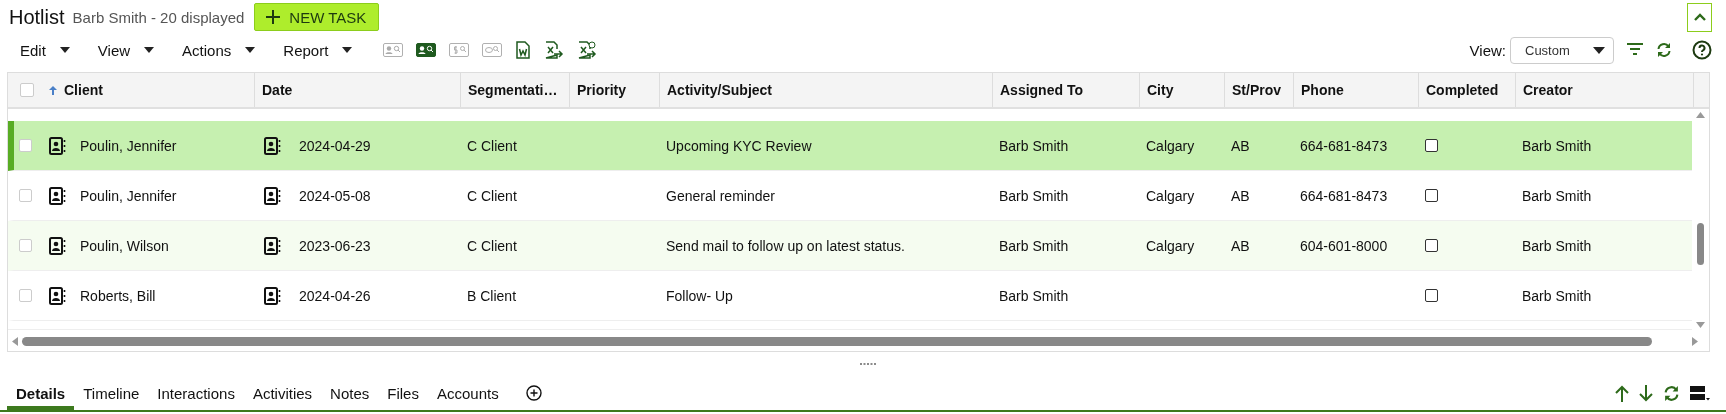 This screenshot has height=414, width=1726. What do you see at coordinates (1467, 90) in the screenshot?
I see `column-header: Completed` at bounding box center [1467, 90].